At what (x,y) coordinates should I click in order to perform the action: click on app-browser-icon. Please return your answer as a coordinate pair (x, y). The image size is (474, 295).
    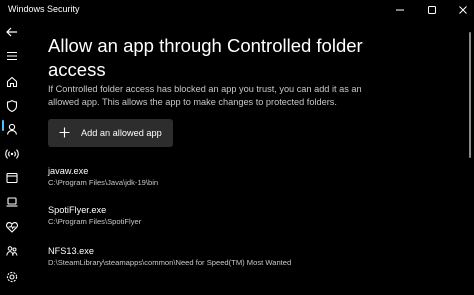
    Looking at the image, I should click on (12, 178).